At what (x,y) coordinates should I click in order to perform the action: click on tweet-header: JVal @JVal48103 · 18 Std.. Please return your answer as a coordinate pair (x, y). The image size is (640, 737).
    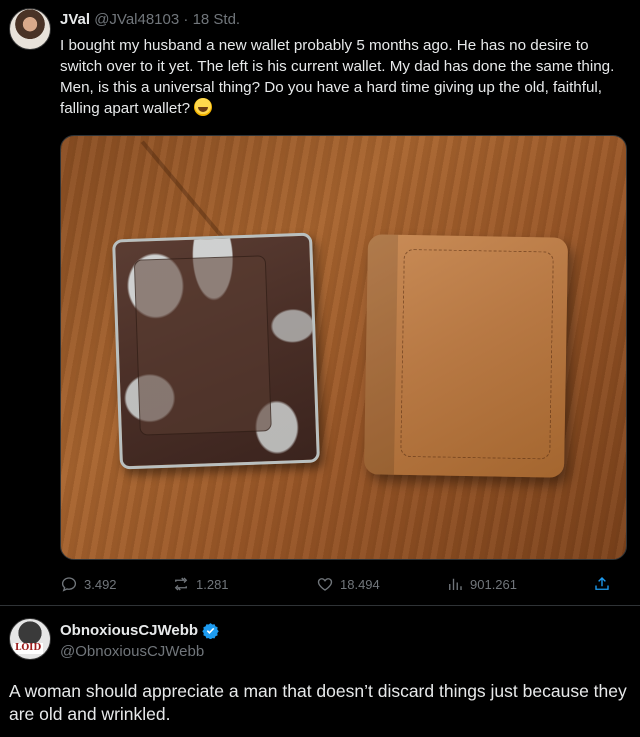
    Looking at the image, I should click on (150, 20).